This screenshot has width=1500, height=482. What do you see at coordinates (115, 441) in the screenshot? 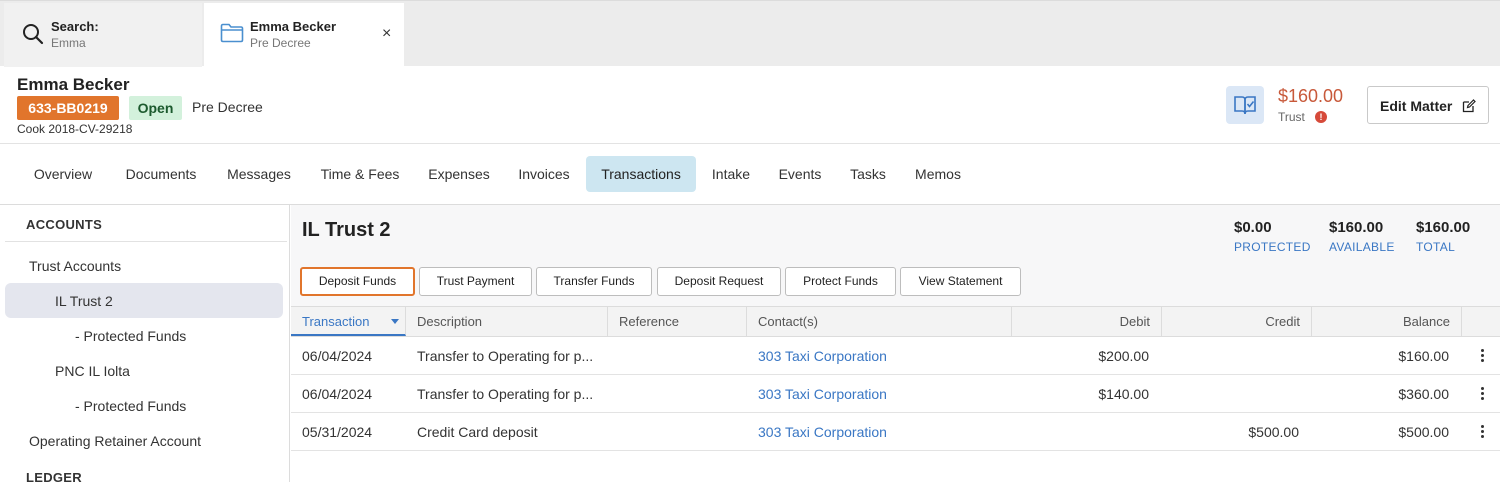
I see `sidebar-item-operating-retainer: Operating Retainer Account` at bounding box center [115, 441].